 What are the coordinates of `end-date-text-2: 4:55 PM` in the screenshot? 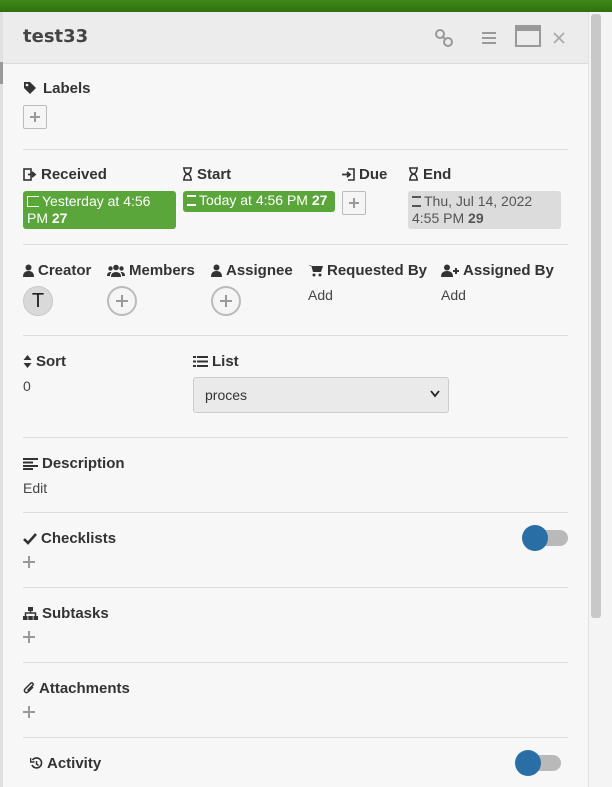 It's located at (438, 218).